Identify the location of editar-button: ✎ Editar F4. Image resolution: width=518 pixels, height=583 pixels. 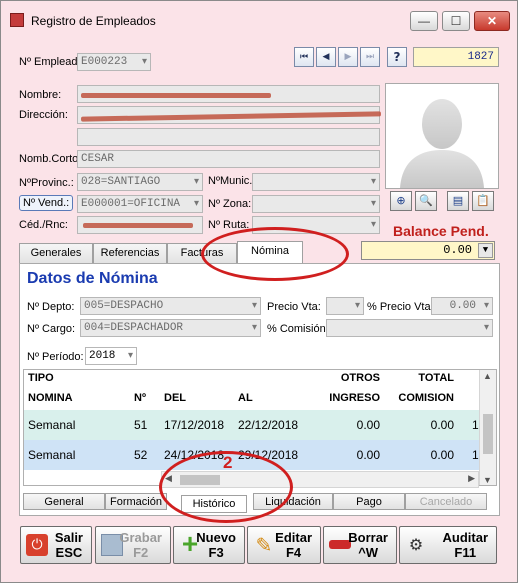
(284, 545).